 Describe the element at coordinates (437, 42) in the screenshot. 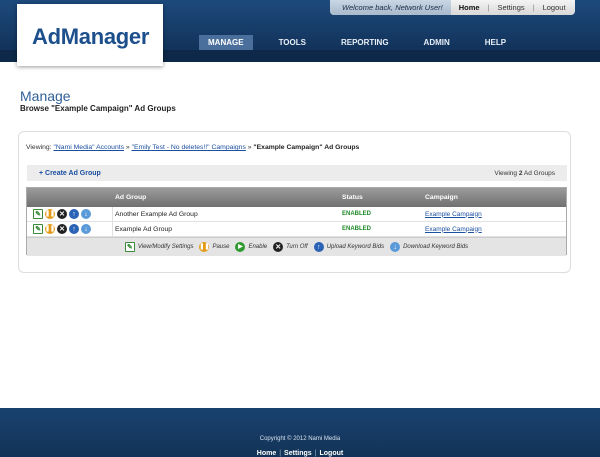

I see `nav-admin: ADMIN` at that location.